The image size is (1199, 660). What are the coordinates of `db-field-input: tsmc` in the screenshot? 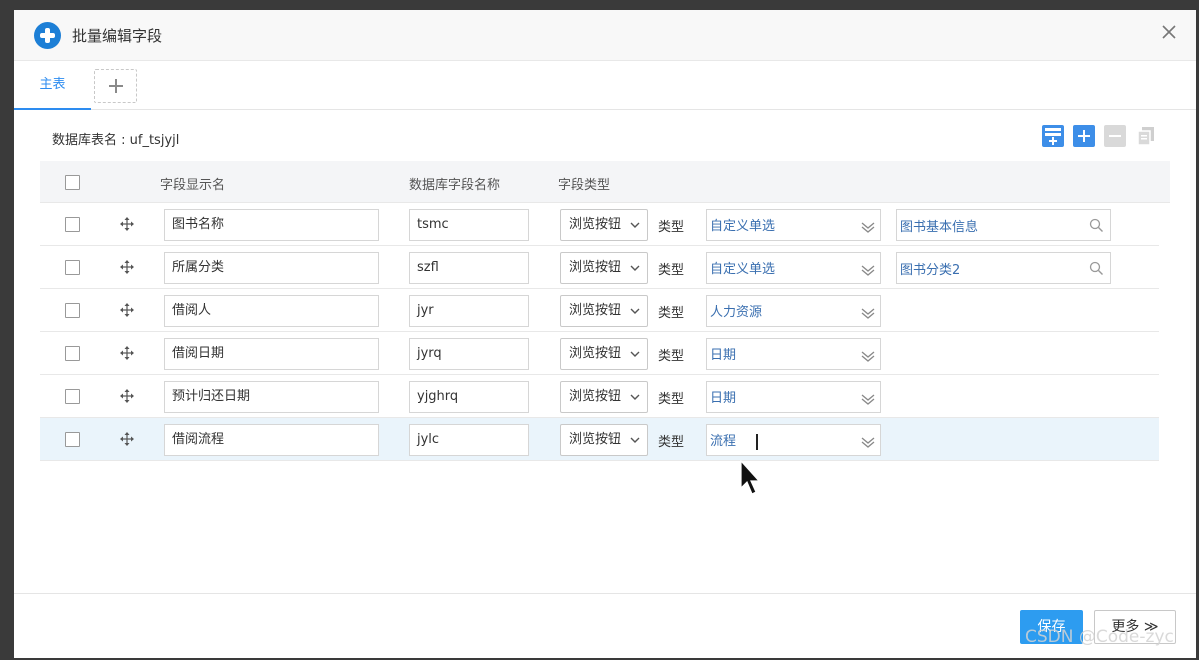 It's located at (469, 225).